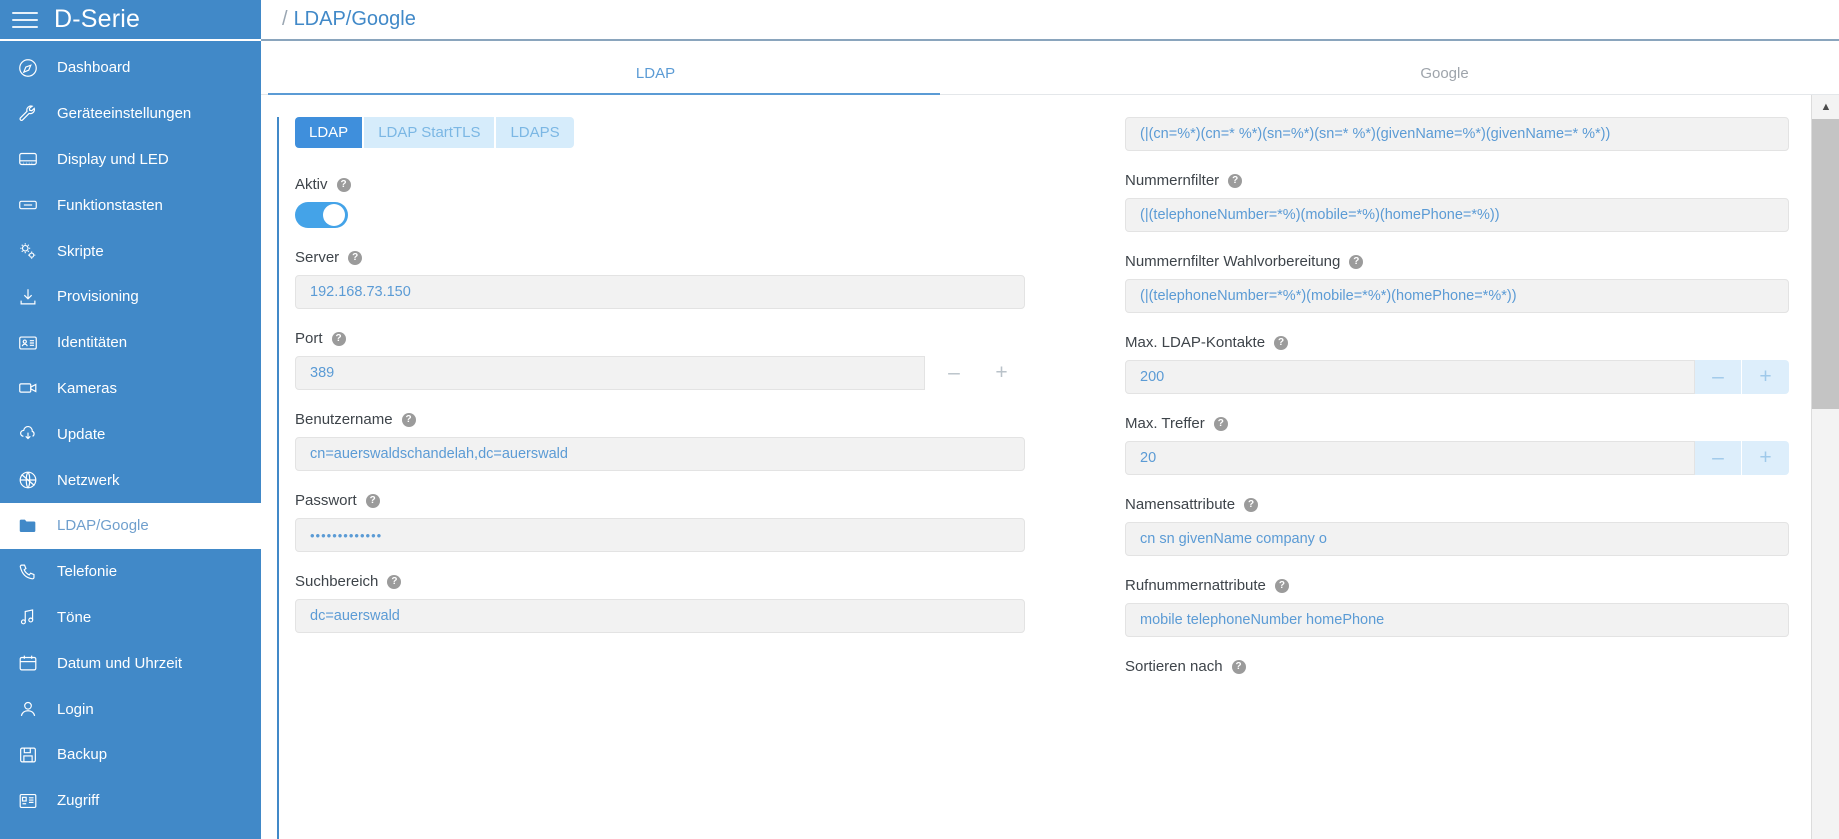  I want to click on tab-ldap: LDAP, so click(655, 79).